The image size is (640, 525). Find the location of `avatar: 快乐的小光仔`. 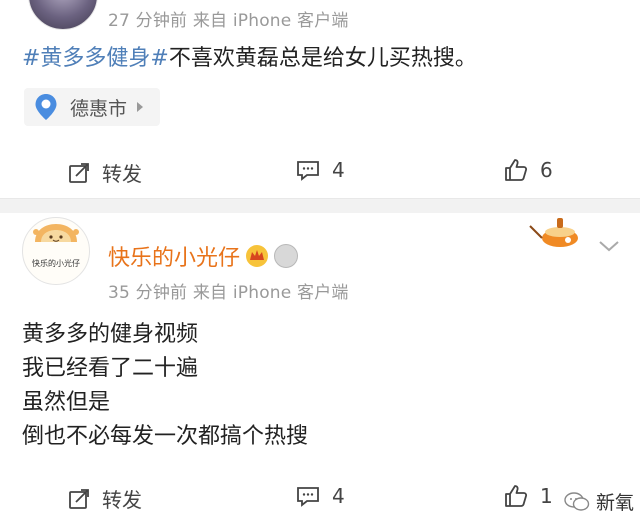

avatar: 快乐的小光仔 is located at coordinates (56, 251).